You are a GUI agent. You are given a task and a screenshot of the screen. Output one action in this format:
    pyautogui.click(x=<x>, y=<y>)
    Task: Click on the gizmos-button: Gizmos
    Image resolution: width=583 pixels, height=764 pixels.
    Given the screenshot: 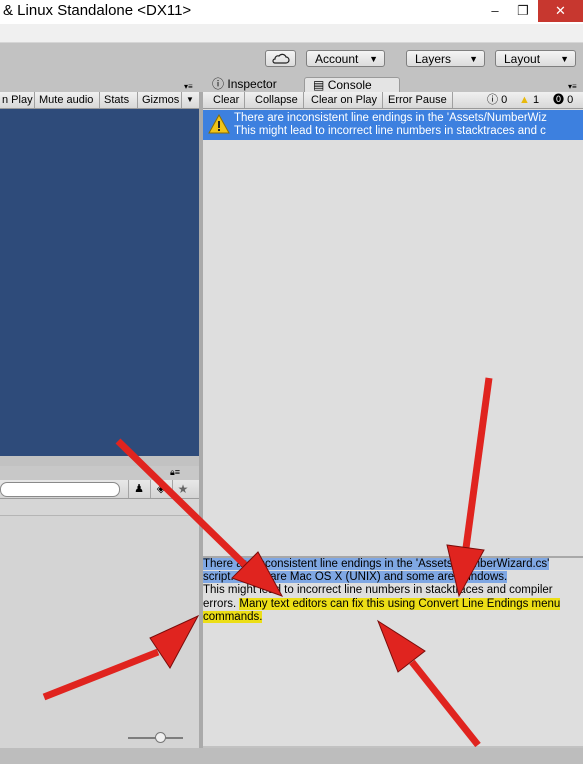 What is the action you would take?
    pyautogui.click(x=160, y=100)
    